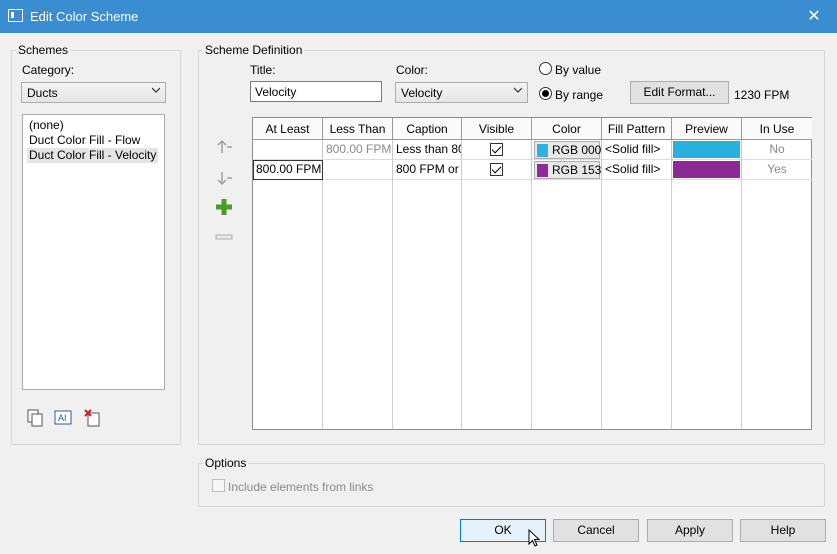 The height and width of the screenshot is (554, 837). What do you see at coordinates (225, 147) in the screenshot?
I see `arrow-up-icon` at bounding box center [225, 147].